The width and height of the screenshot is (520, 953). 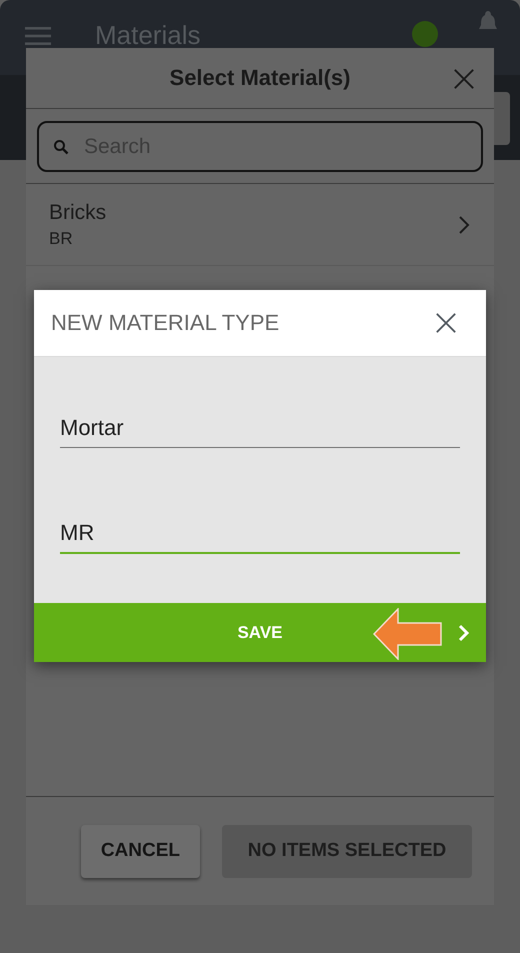 What do you see at coordinates (260, 632) in the screenshot?
I see `save-button: SAVE` at bounding box center [260, 632].